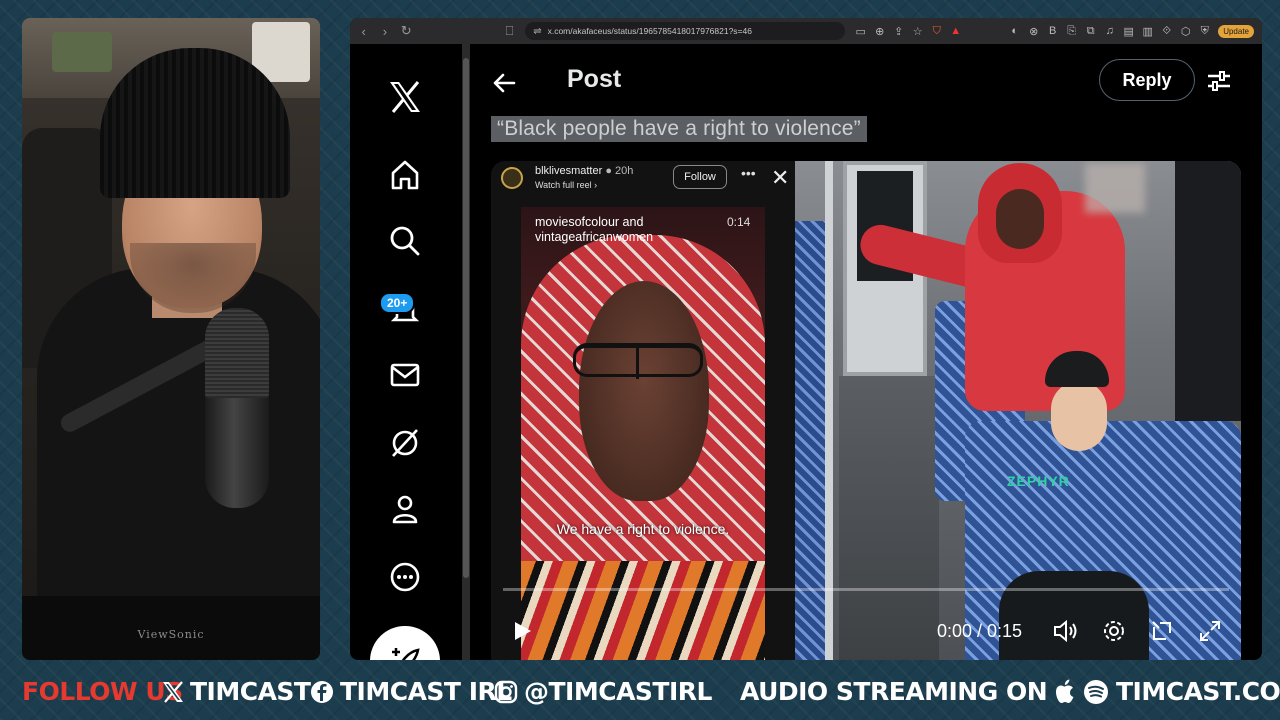 This screenshot has height=720, width=1280. What do you see at coordinates (1065, 692) in the screenshot?
I see `apple-icon` at bounding box center [1065, 692].